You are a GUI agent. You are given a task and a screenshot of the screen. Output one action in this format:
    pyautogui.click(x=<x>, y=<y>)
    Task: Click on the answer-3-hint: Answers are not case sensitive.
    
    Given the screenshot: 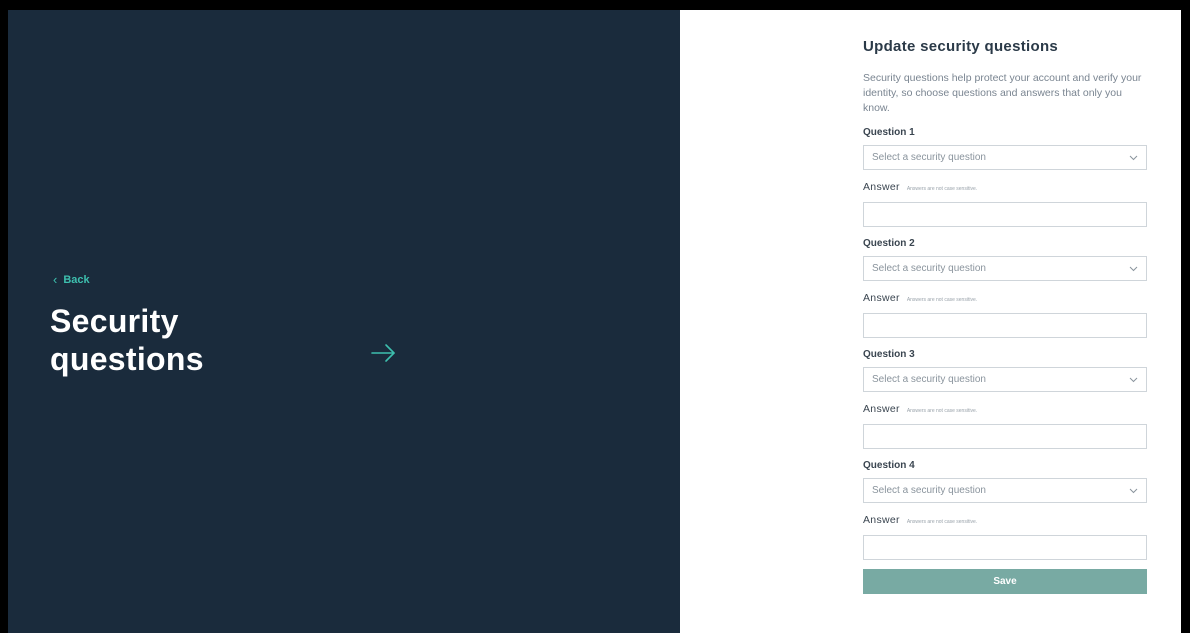 What is the action you would take?
    pyautogui.click(x=942, y=411)
    